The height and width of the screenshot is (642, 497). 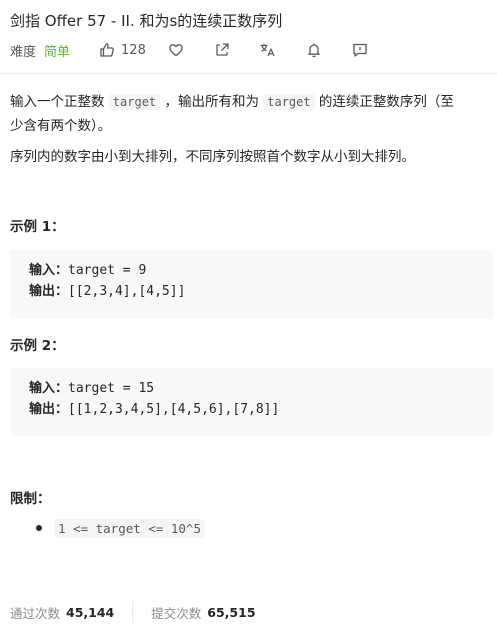 What do you see at coordinates (61, 126) in the screenshot?
I see `description-text: 少含有两个数）。` at bounding box center [61, 126].